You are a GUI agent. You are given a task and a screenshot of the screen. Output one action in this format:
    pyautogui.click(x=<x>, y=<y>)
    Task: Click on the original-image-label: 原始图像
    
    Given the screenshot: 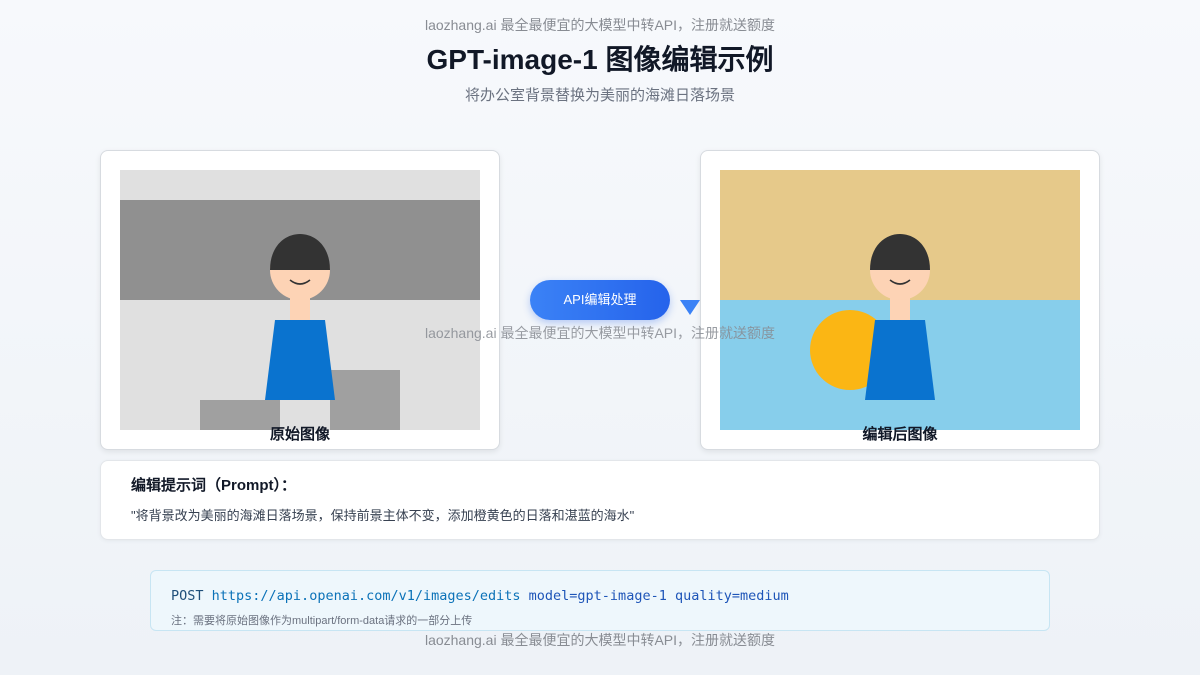 What is the action you would take?
    pyautogui.click(x=299, y=434)
    